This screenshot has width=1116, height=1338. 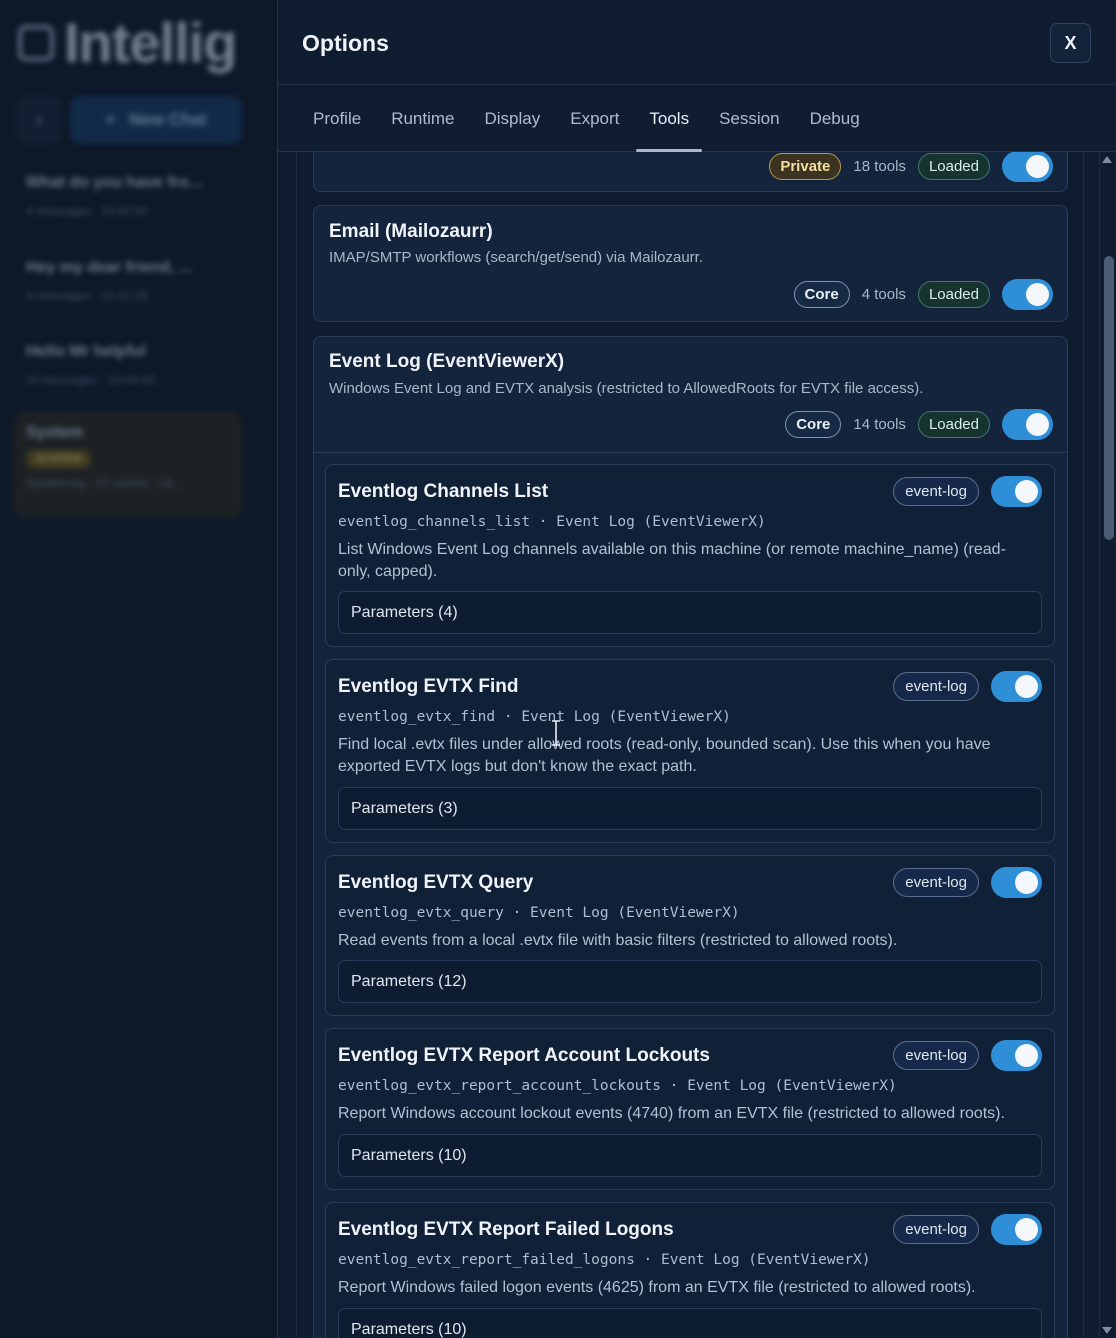 What do you see at coordinates (749, 130) in the screenshot?
I see `tab-session: Session` at bounding box center [749, 130].